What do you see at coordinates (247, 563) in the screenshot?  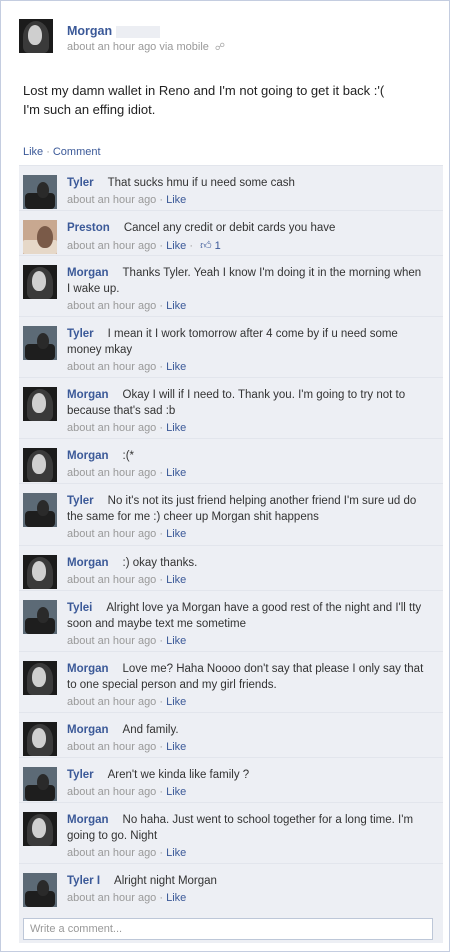 I see `comment-text: Morgan :) okay thanks.` at bounding box center [247, 563].